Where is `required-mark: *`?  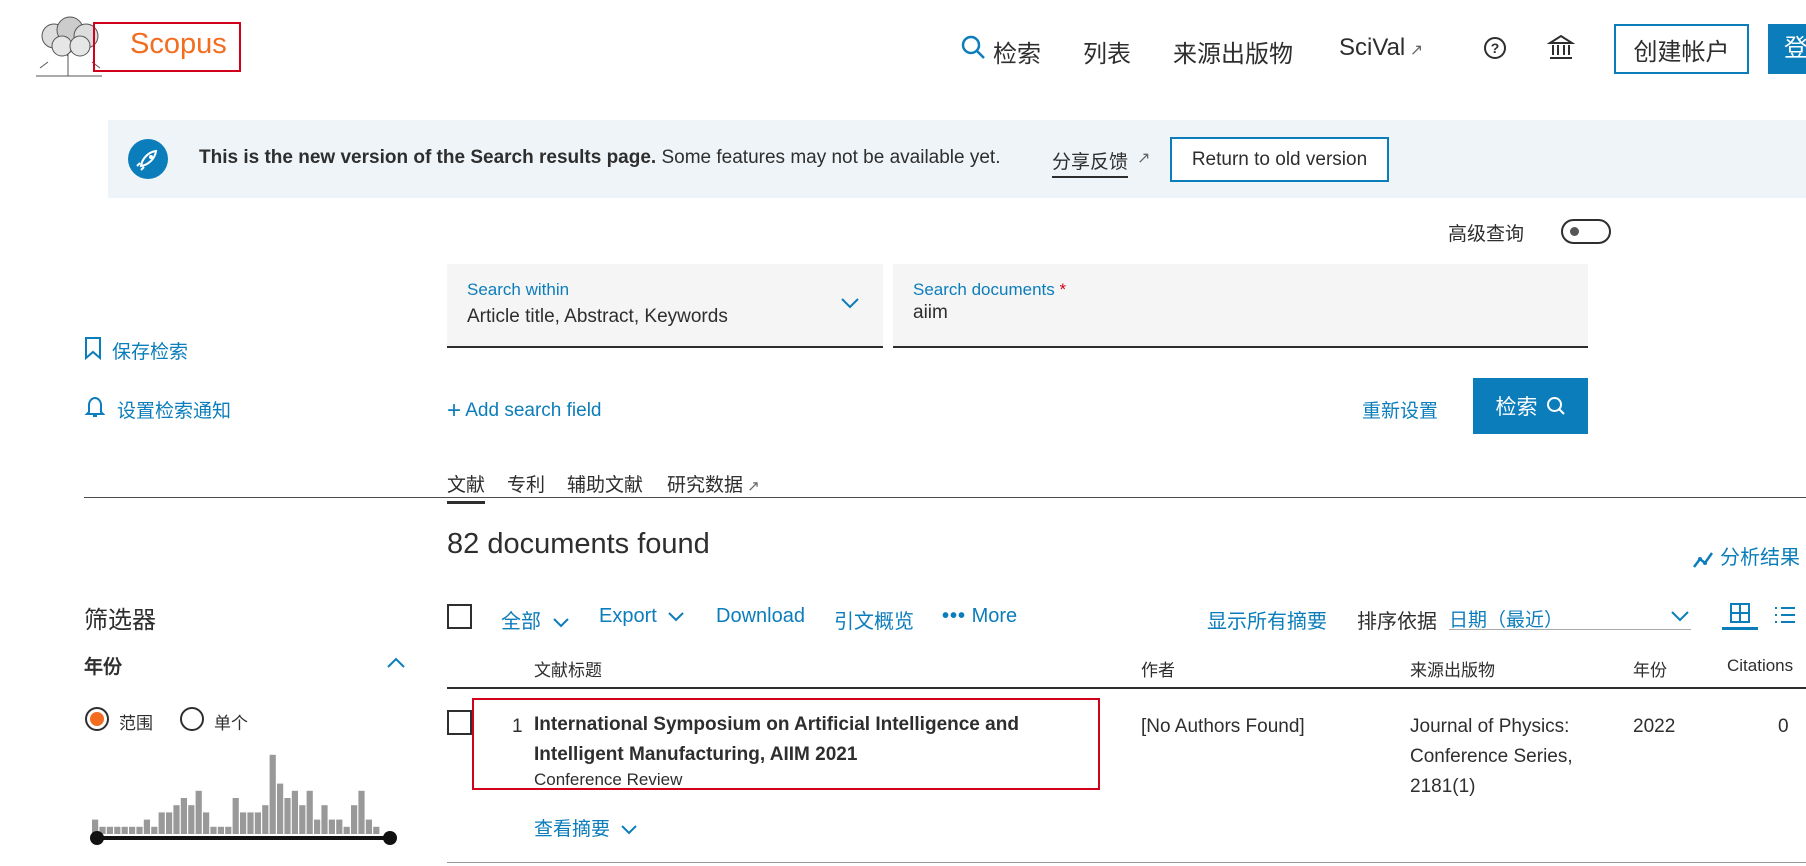 required-mark: * is located at coordinates (1063, 289).